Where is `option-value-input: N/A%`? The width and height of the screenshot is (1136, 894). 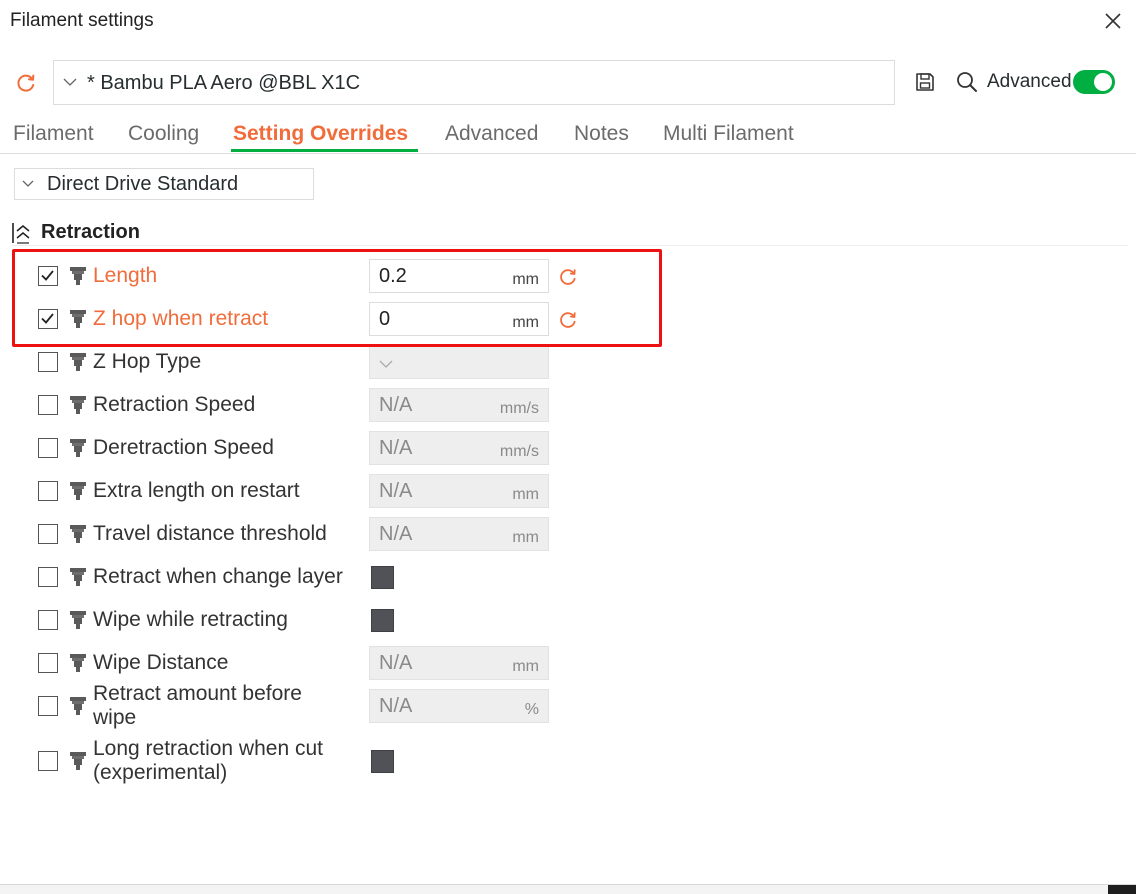 option-value-input: N/A% is located at coordinates (459, 706).